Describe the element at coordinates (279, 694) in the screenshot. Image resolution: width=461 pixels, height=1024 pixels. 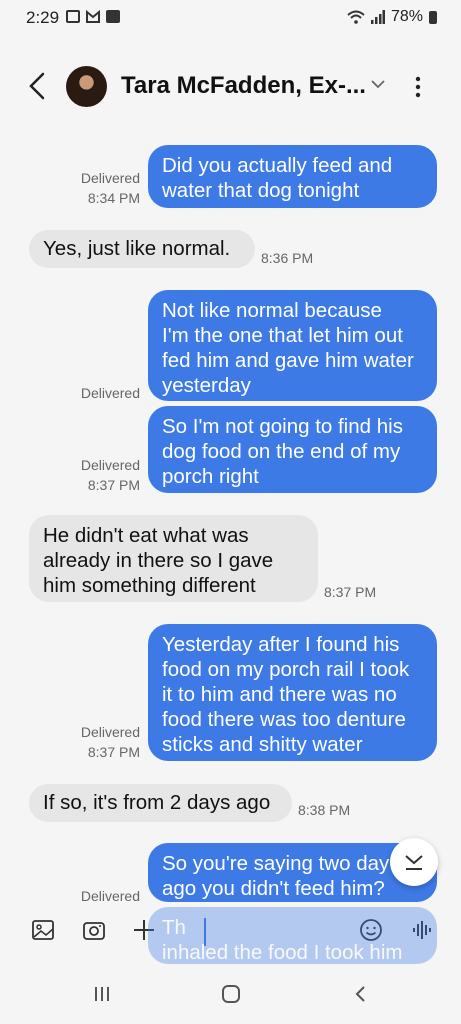
I see `message-text: it to him and there was no` at that location.